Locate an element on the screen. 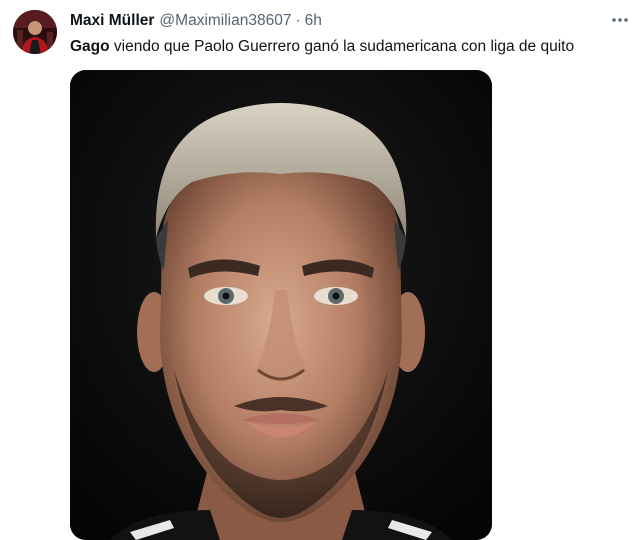 The height and width of the screenshot is (540, 640). user-handle: @Maximilian38607 is located at coordinates (225, 21).